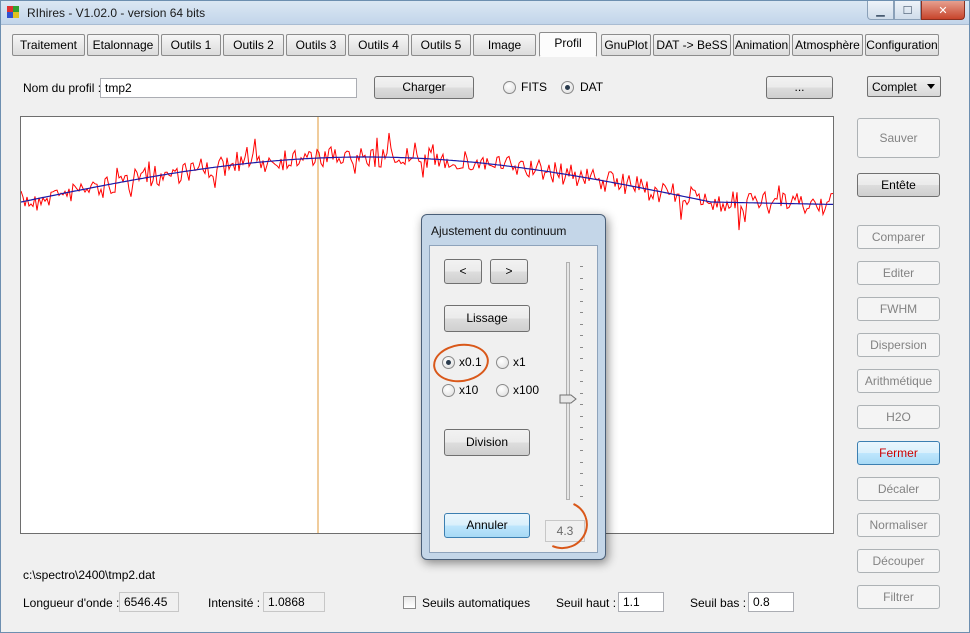 The height and width of the screenshot is (633, 970). Describe the element at coordinates (294, 602) in the screenshot. I see `intensity-field: 1.0868` at that location.